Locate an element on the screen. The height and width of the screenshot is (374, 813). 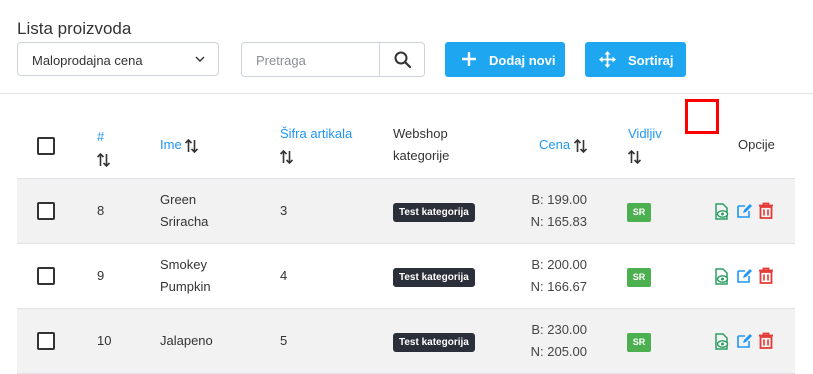
sort-label: Sortiraj is located at coordinates (651, 60).